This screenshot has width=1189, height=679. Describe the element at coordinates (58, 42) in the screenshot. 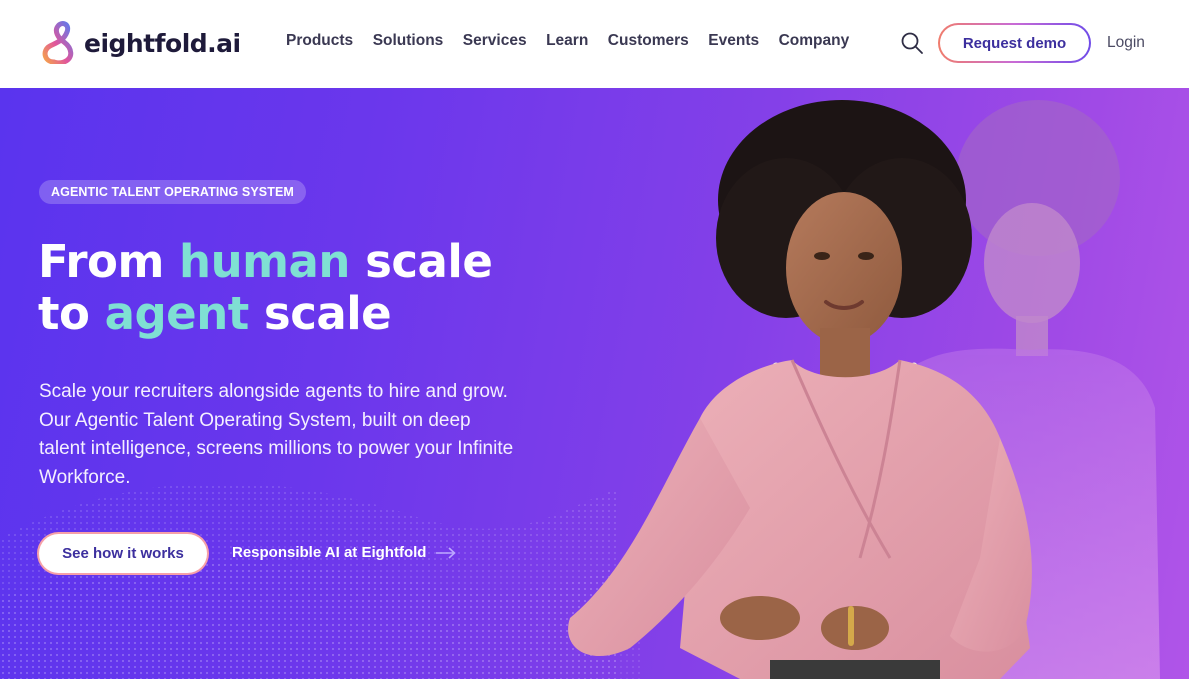

I see `infinity-loop-logo-icon` at that location.